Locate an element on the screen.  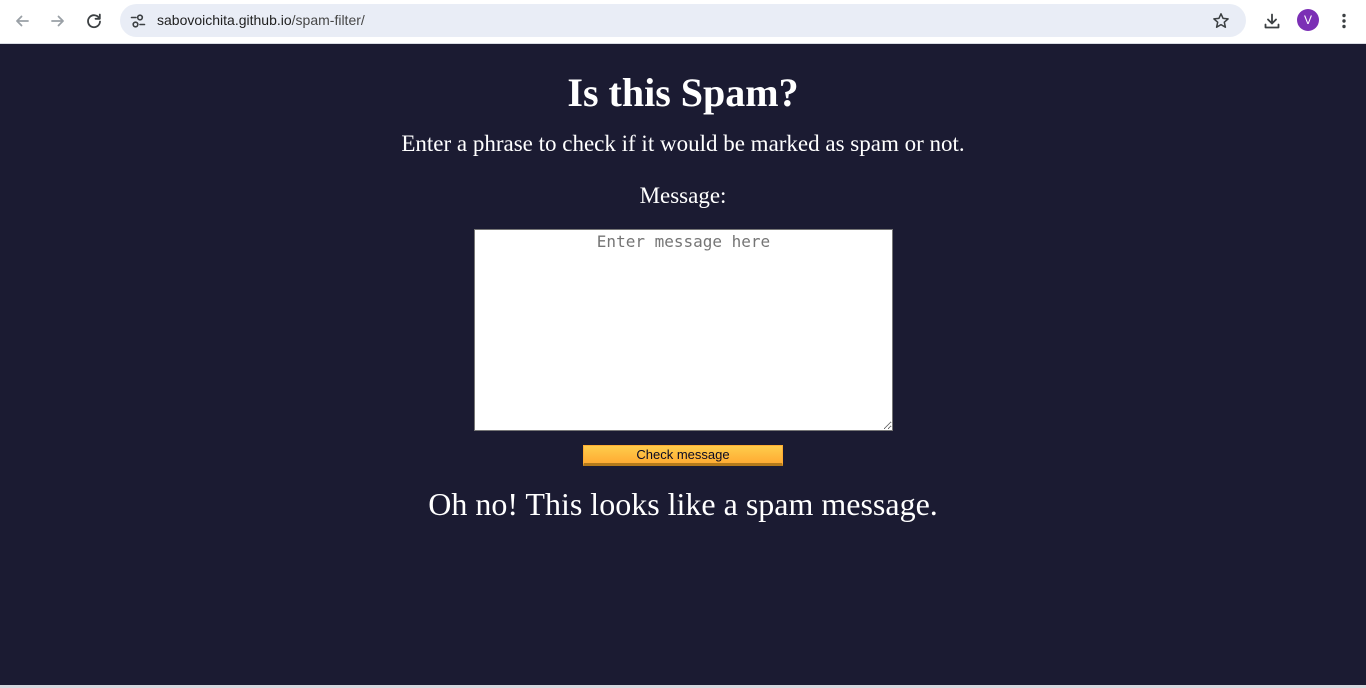
back-arrow-icon is located at coordinates (22, 21).